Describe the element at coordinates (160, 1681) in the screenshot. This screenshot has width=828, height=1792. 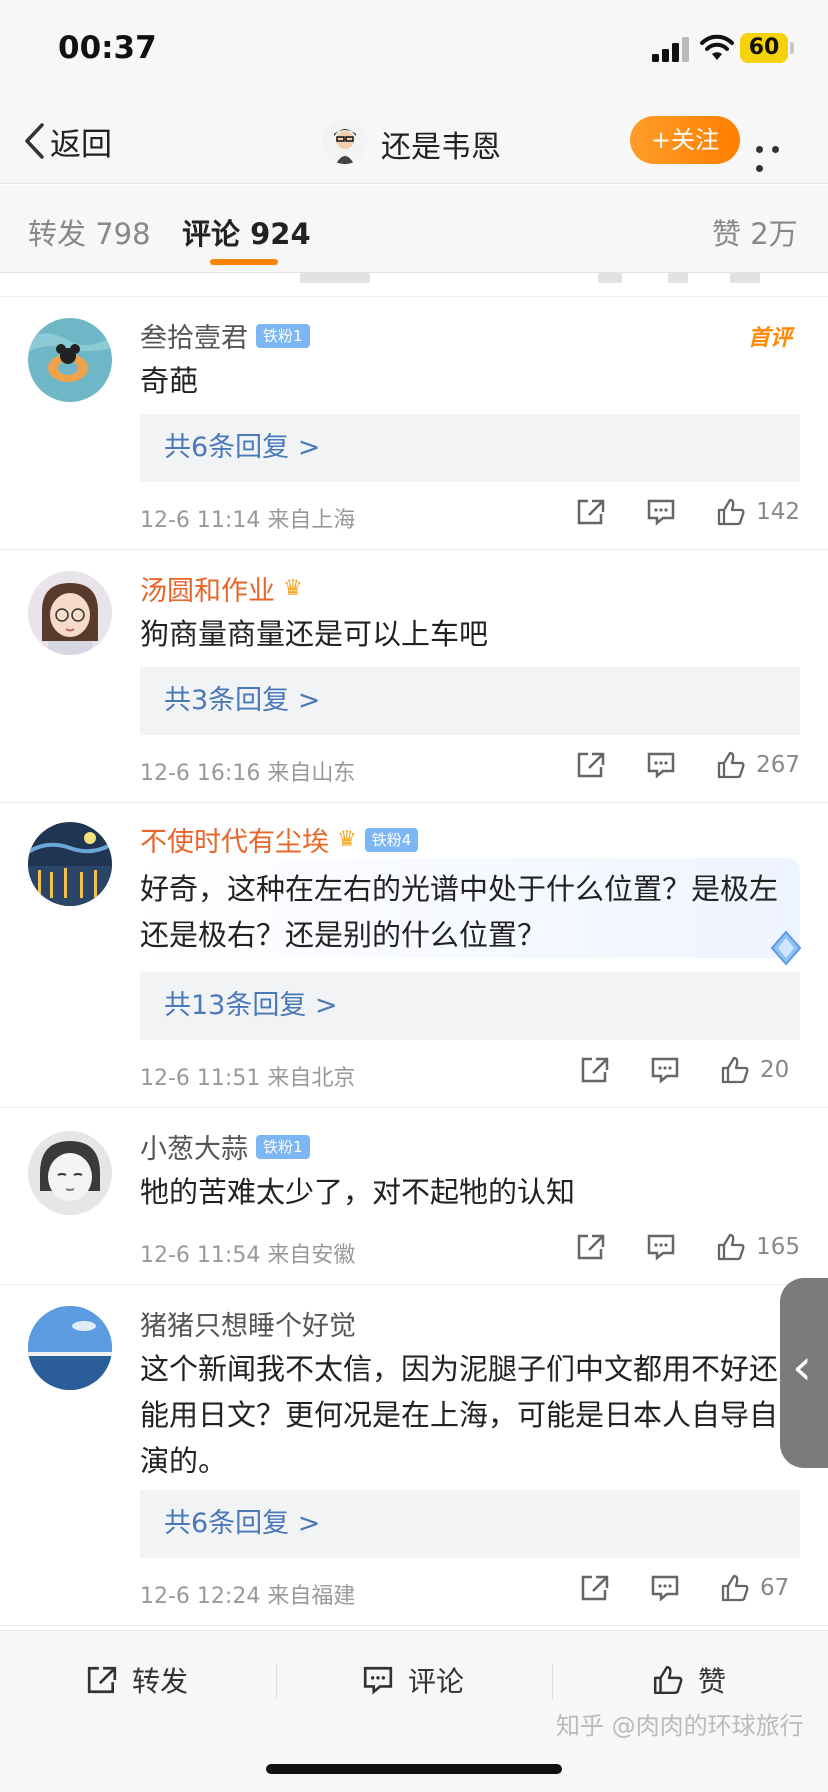
I see `repost-label: 转发` at that location.